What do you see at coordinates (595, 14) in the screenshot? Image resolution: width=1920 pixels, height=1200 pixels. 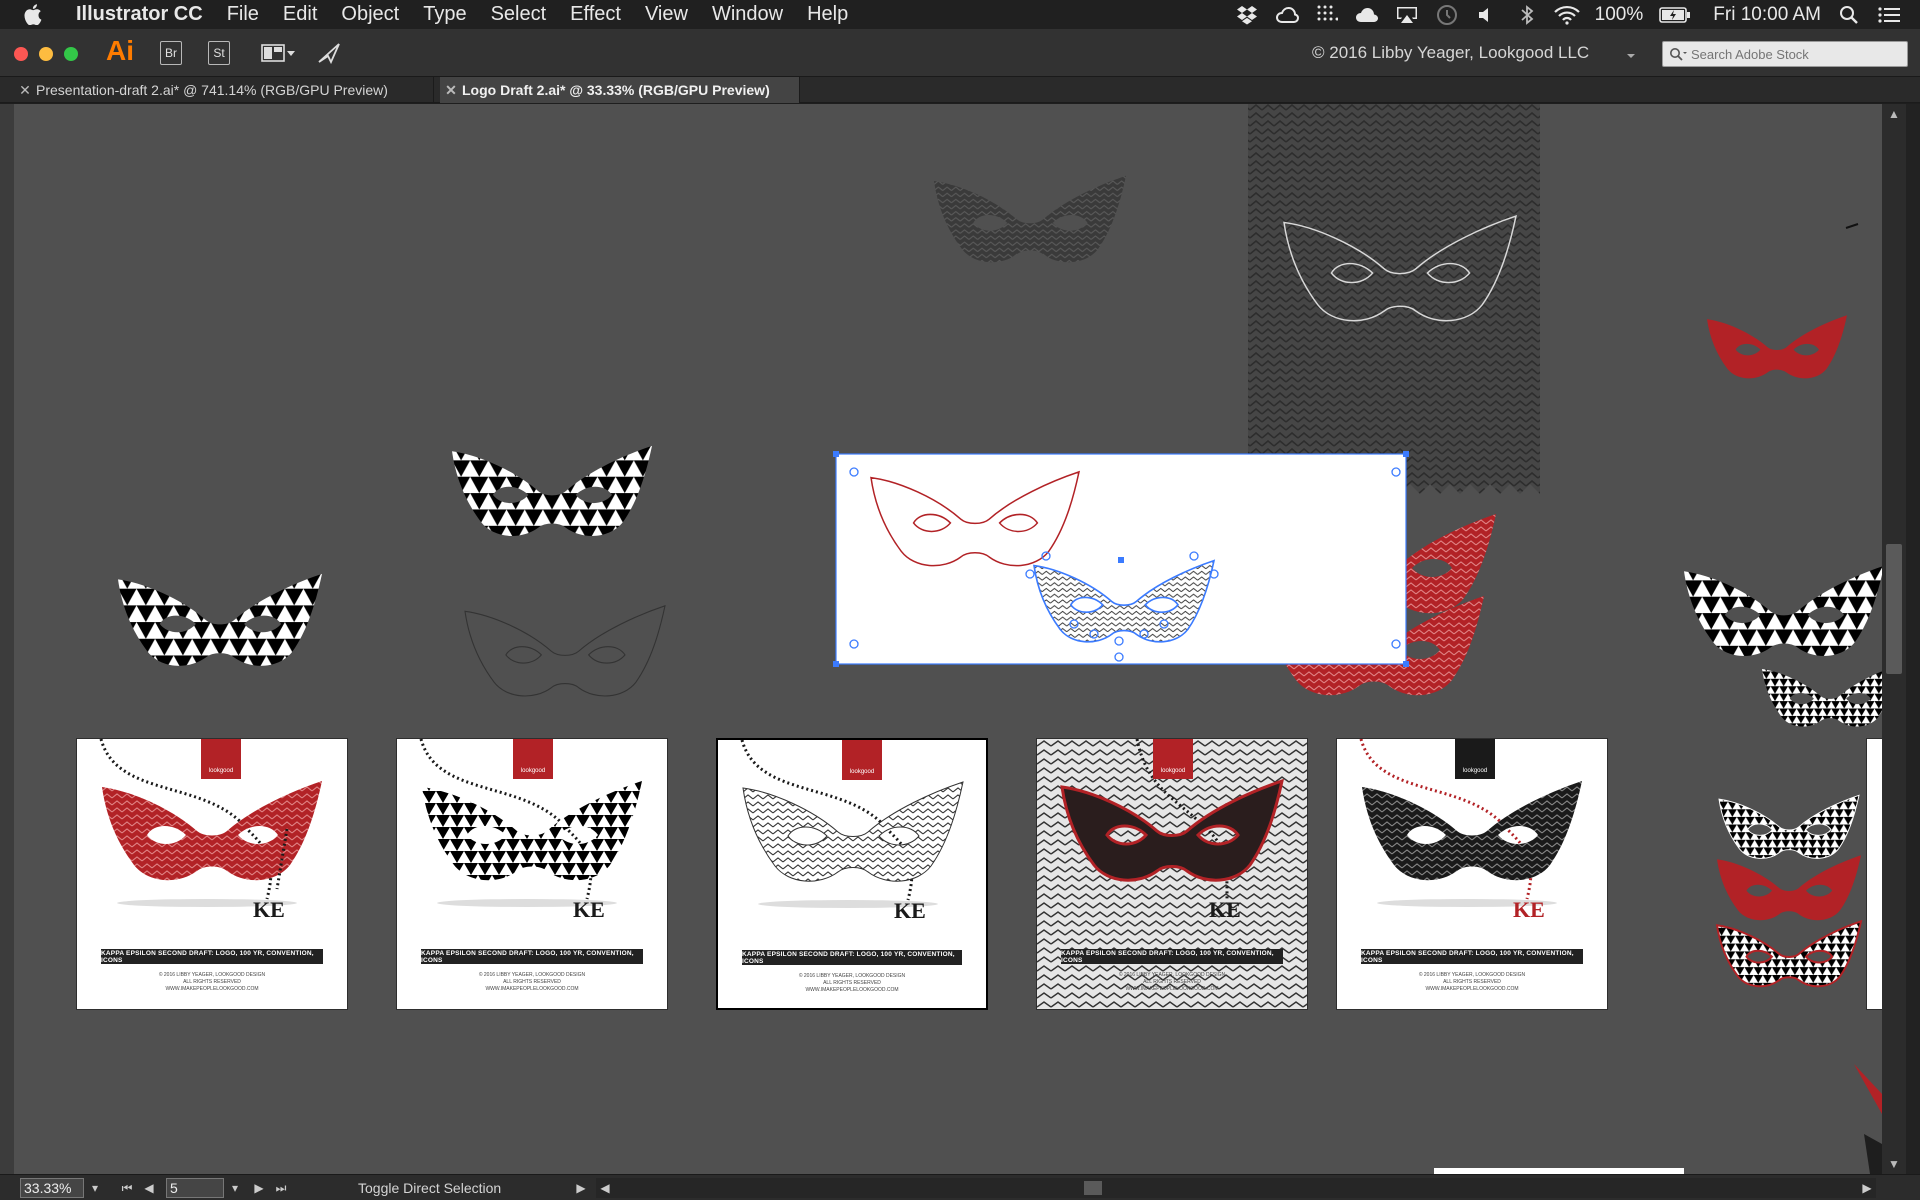 I see `menu-effect: Effect` at bounding box center [595, 14].